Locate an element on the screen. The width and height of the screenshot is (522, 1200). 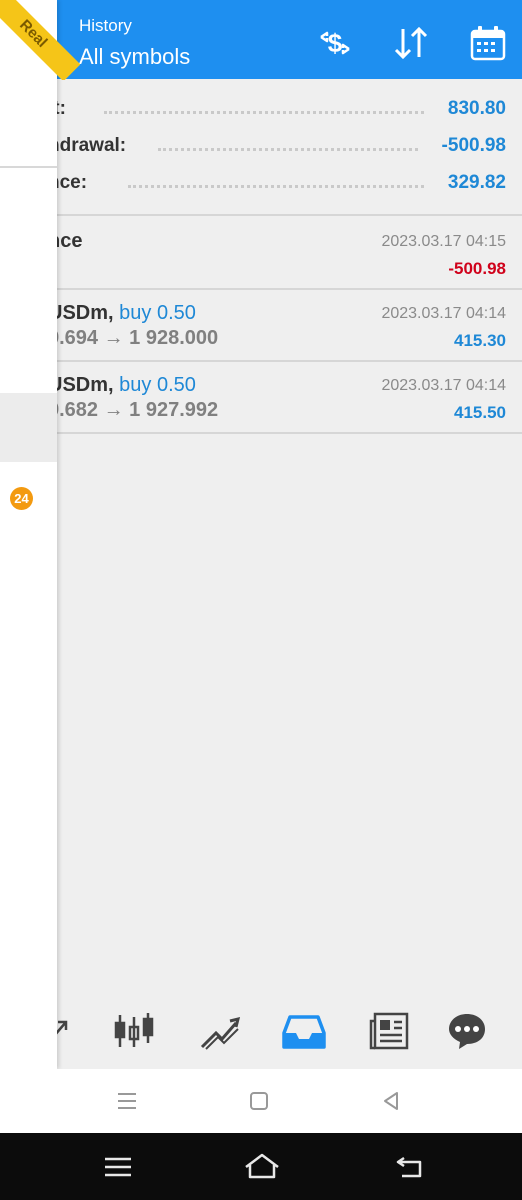
recents-icon is located at coordinates (118, 1167).